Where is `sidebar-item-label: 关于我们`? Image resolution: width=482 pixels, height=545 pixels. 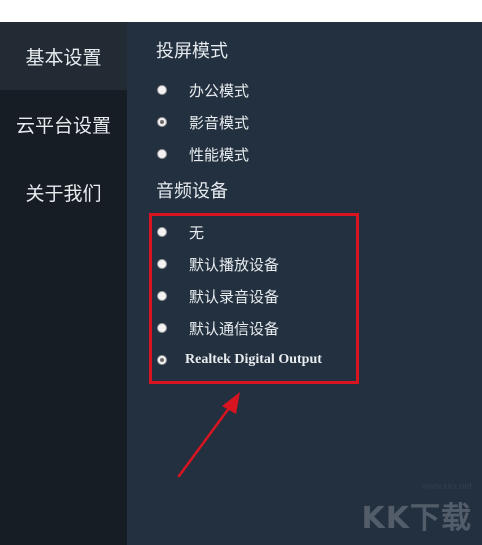
sidebar-item-label: 关于我们 is located at coordinates (63, 193).